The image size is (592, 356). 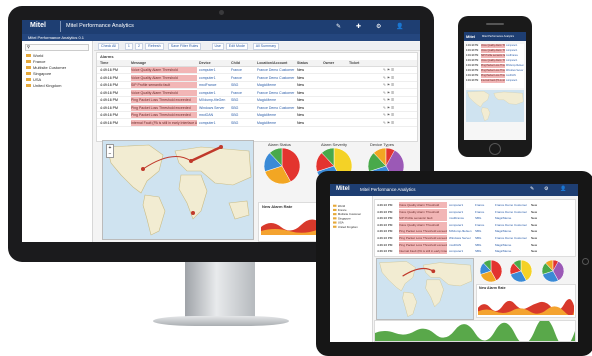 I want to click on tools-icon: ✎, so click(x=338, y=26).